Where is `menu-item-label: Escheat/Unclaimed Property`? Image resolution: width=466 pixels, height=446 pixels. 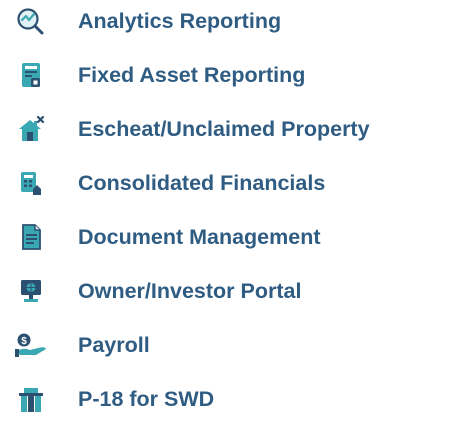 menu-item-label: Escheat/Unclaimed Property is located at coordinates (224, 129).